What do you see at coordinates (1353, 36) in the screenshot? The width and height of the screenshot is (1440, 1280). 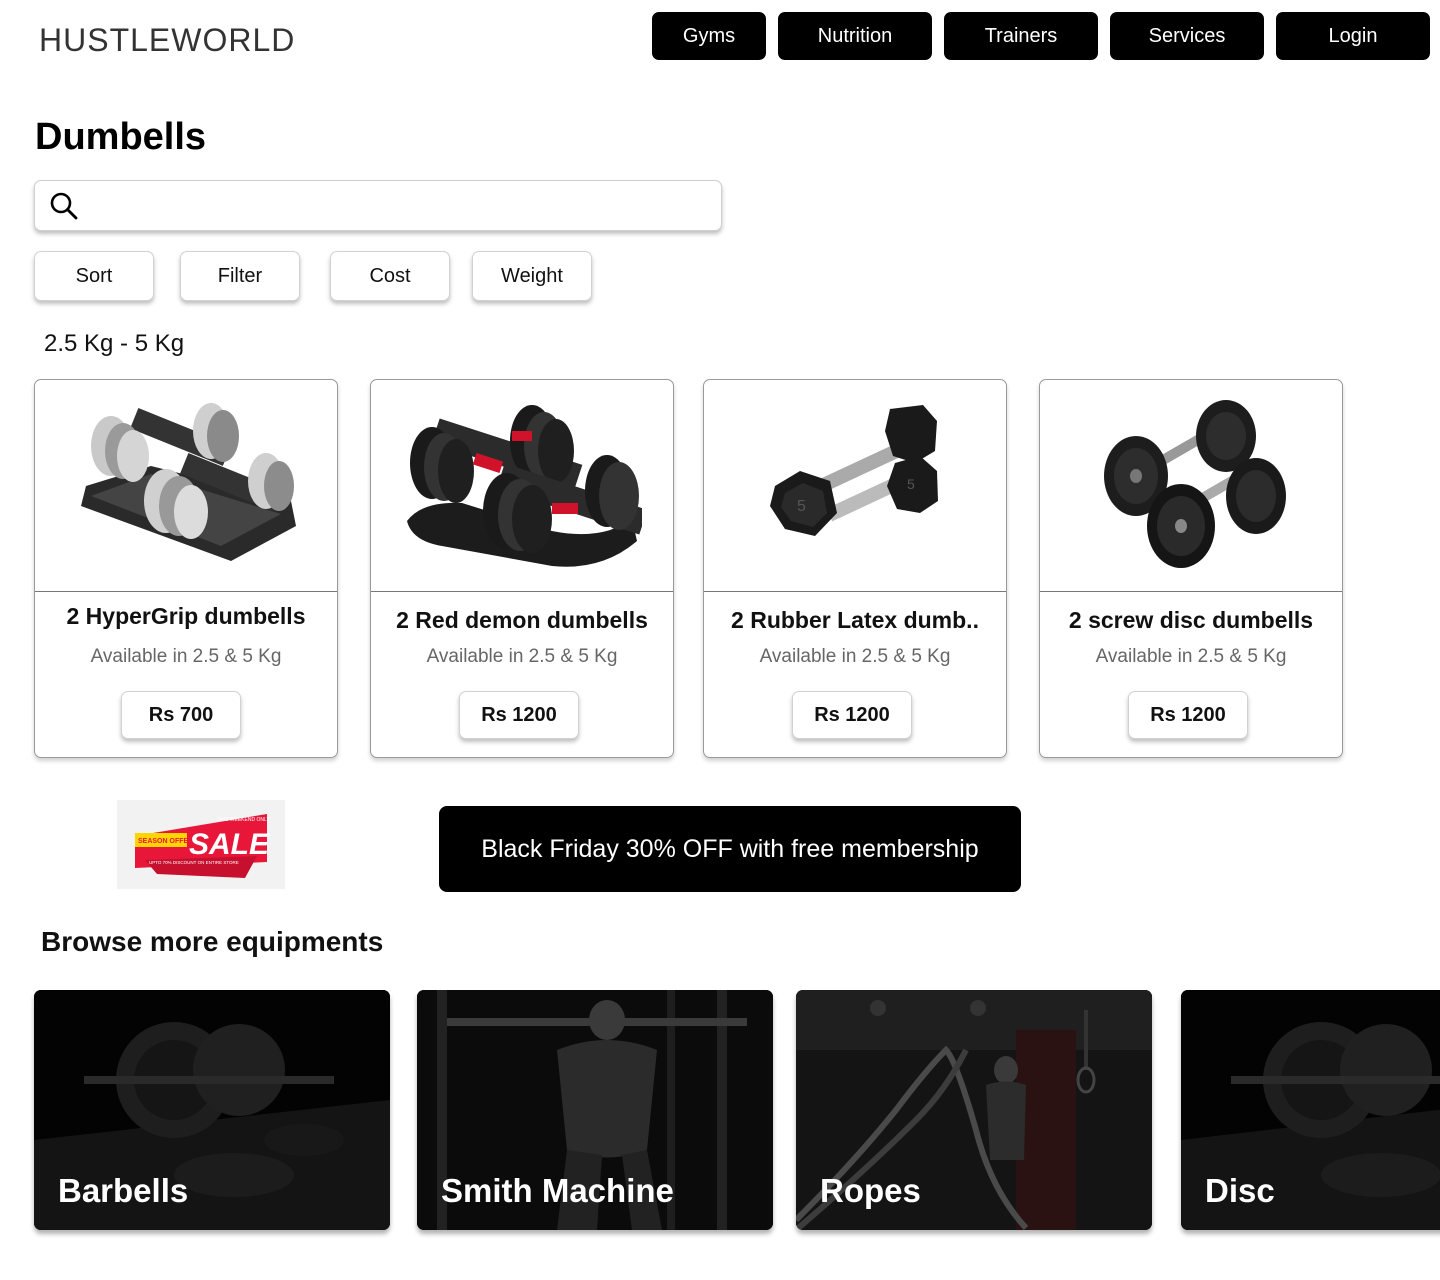 I see `nav-login-button: Login` at bounding box center [1353, 36].